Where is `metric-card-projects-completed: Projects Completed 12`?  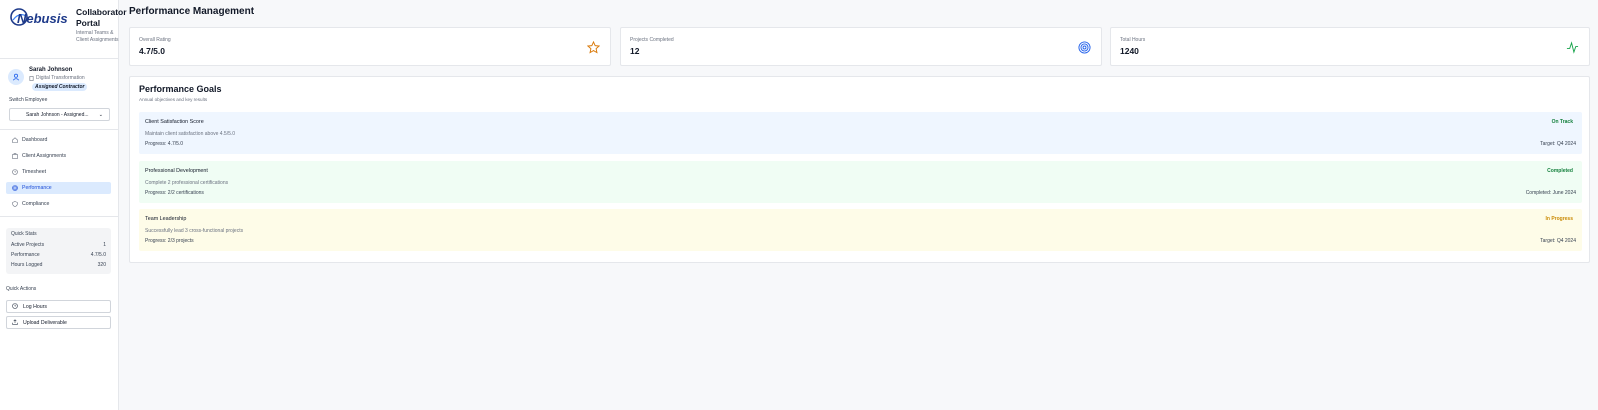
metric-card-projects-completed: Projects Completed 12 is located at coordinates (861, 46).